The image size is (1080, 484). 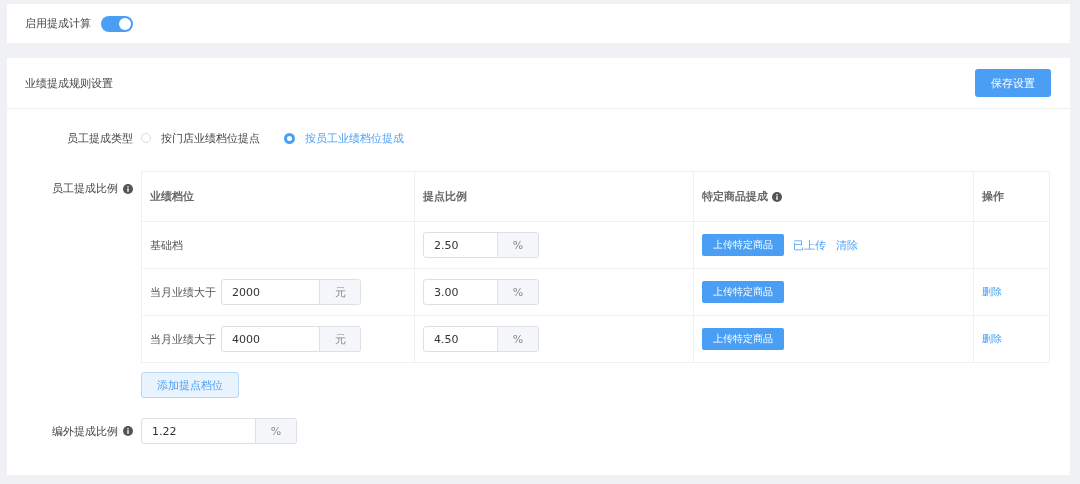 I want to click on radio-label: 按员工业绩档位提成, so click(x=354, y=138).